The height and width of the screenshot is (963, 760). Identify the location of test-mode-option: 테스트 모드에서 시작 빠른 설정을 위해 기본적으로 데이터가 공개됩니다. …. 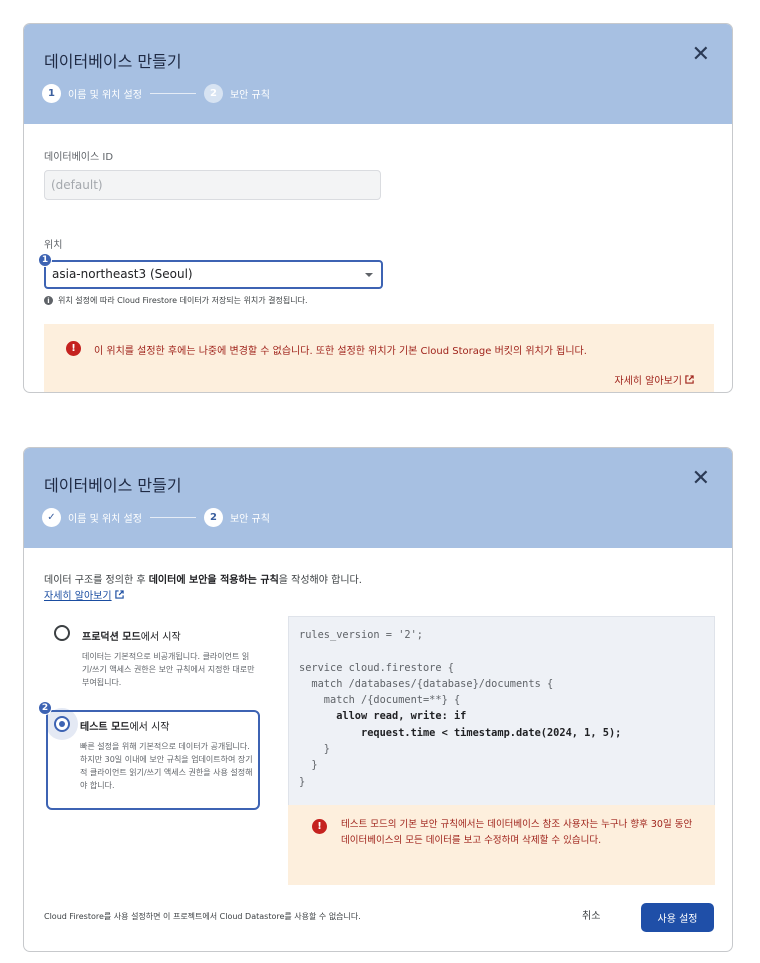
(153, 759).